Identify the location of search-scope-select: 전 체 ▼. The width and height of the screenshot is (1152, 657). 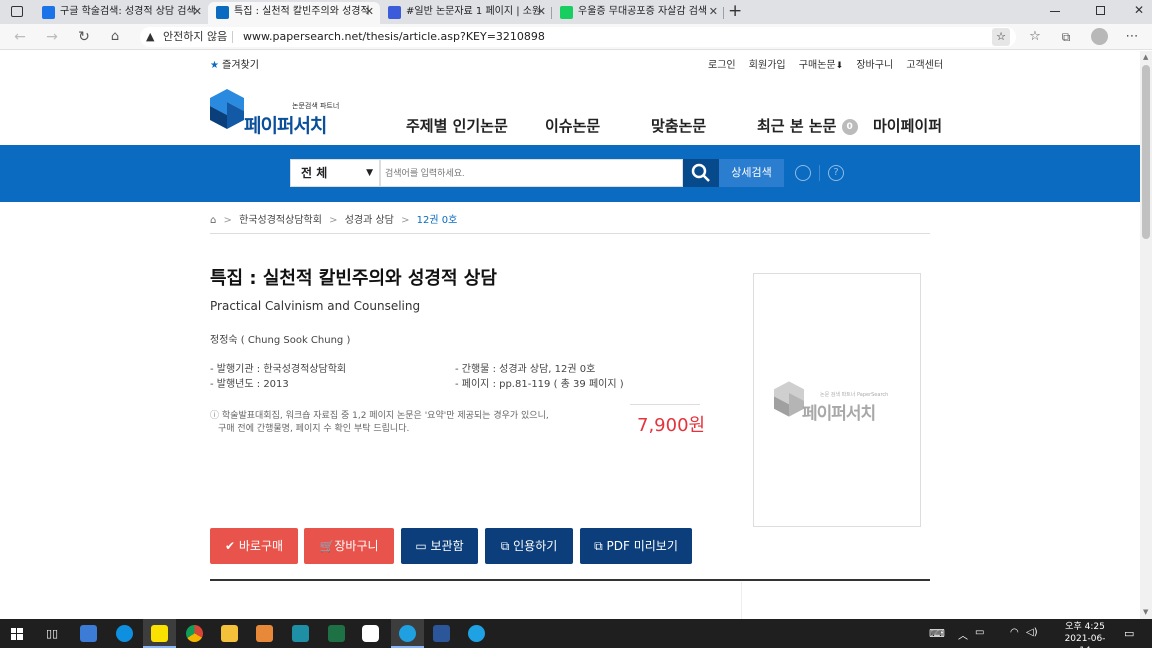
(335, 173).